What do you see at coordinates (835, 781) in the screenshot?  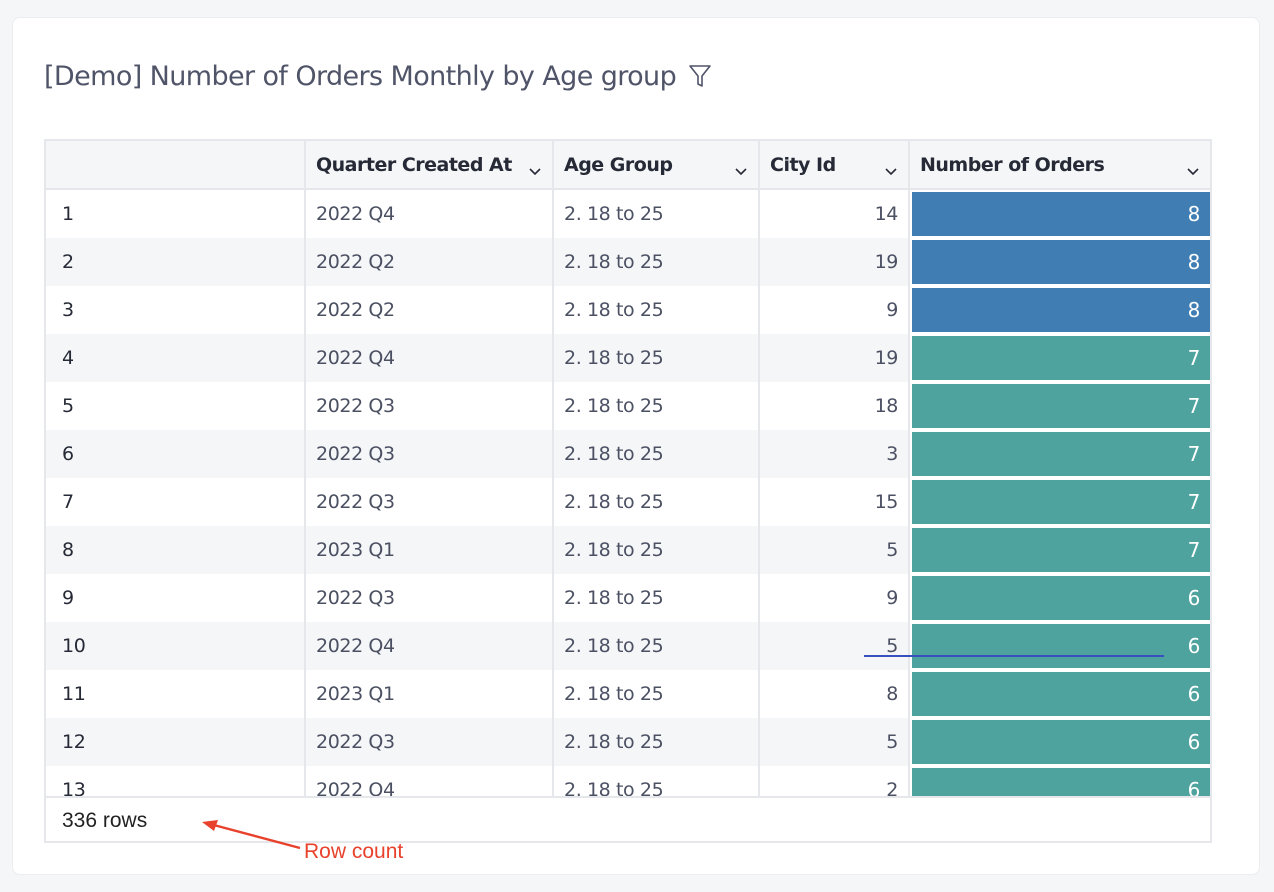 I see `cell-city-id: 2` at bounding box center [835, 781].